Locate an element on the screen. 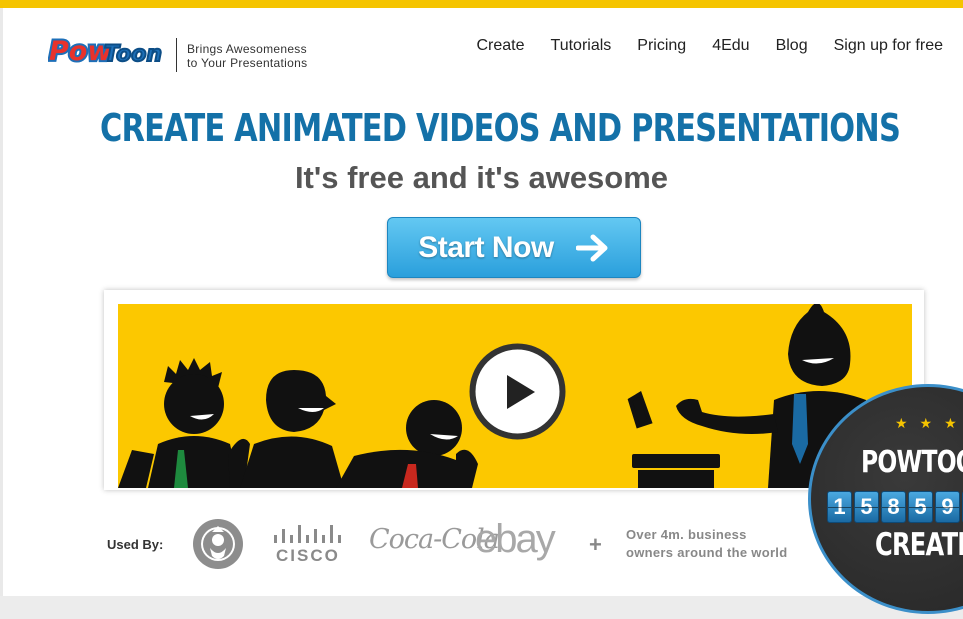 This screenshot has width=963, height=619. start-now-label: Start Now is located at coordinates (486, 247).